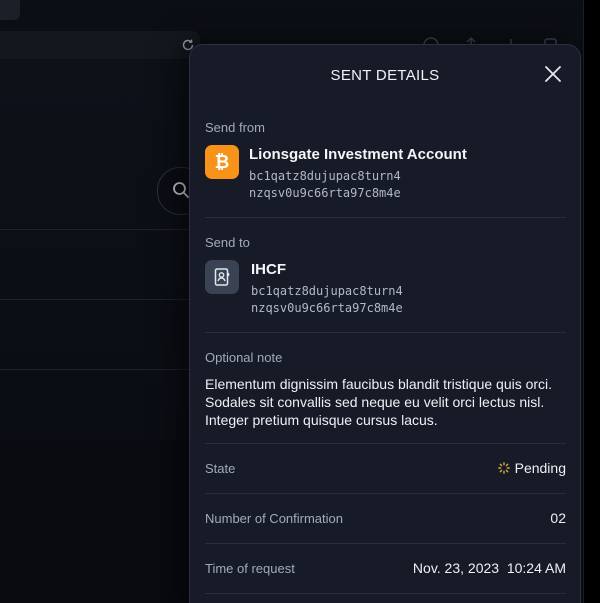 This screenshot has height=603, width=600. Describe the element at coordinates (100, 45) in the screenshot. I see `background-address-bar` at that location.